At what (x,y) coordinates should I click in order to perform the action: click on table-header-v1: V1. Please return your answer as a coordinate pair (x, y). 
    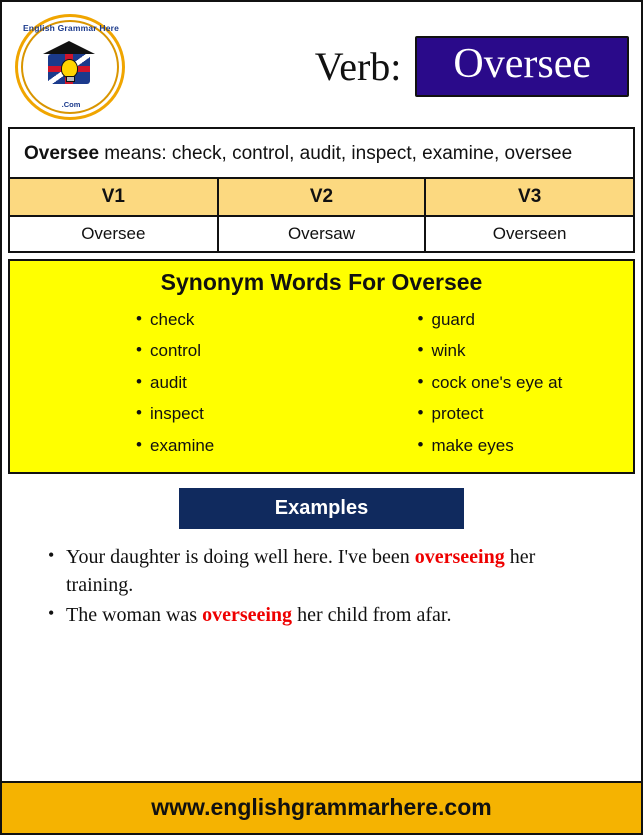
    Looking at the image, I should click on (114, 196).